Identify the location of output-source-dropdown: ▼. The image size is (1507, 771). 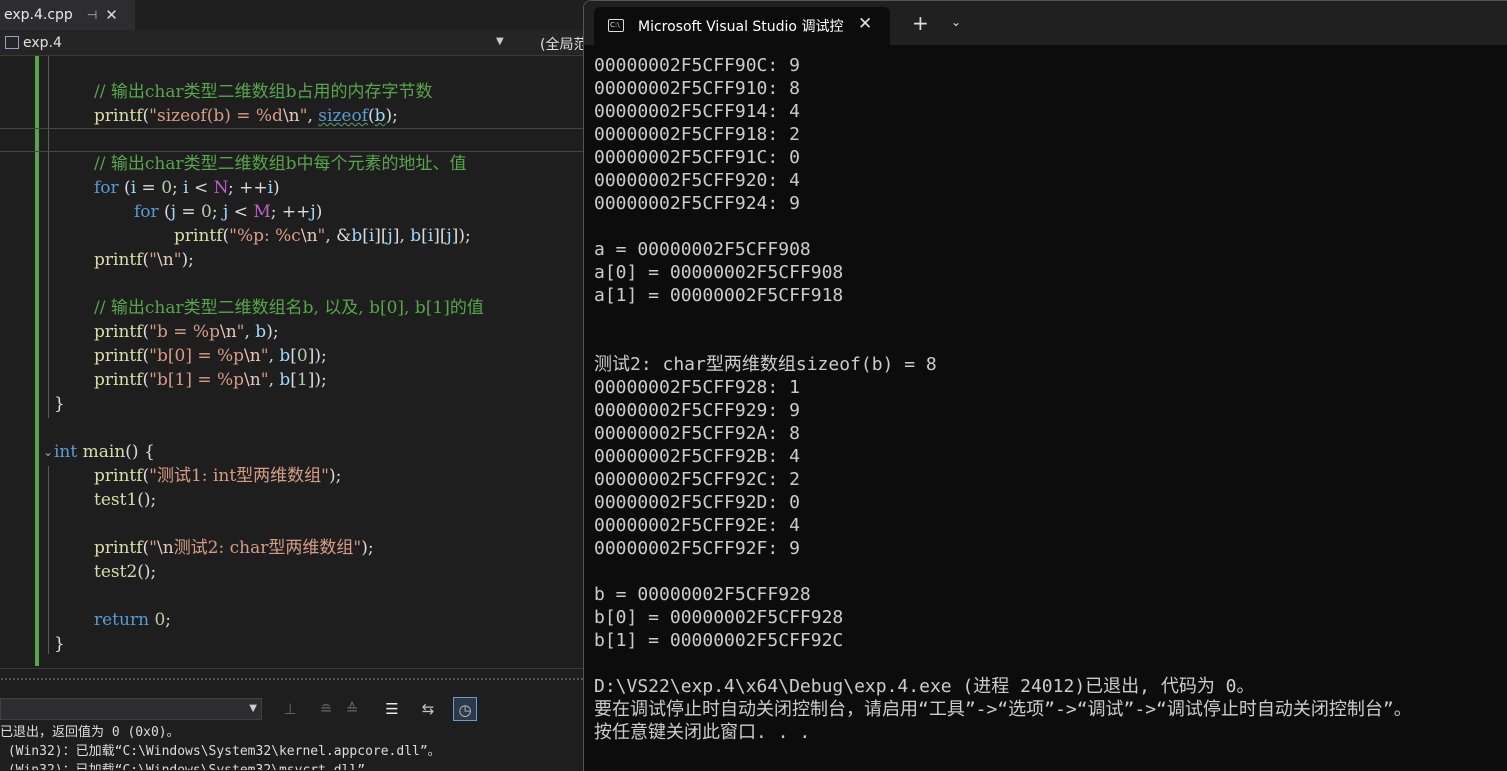
(131, 709).